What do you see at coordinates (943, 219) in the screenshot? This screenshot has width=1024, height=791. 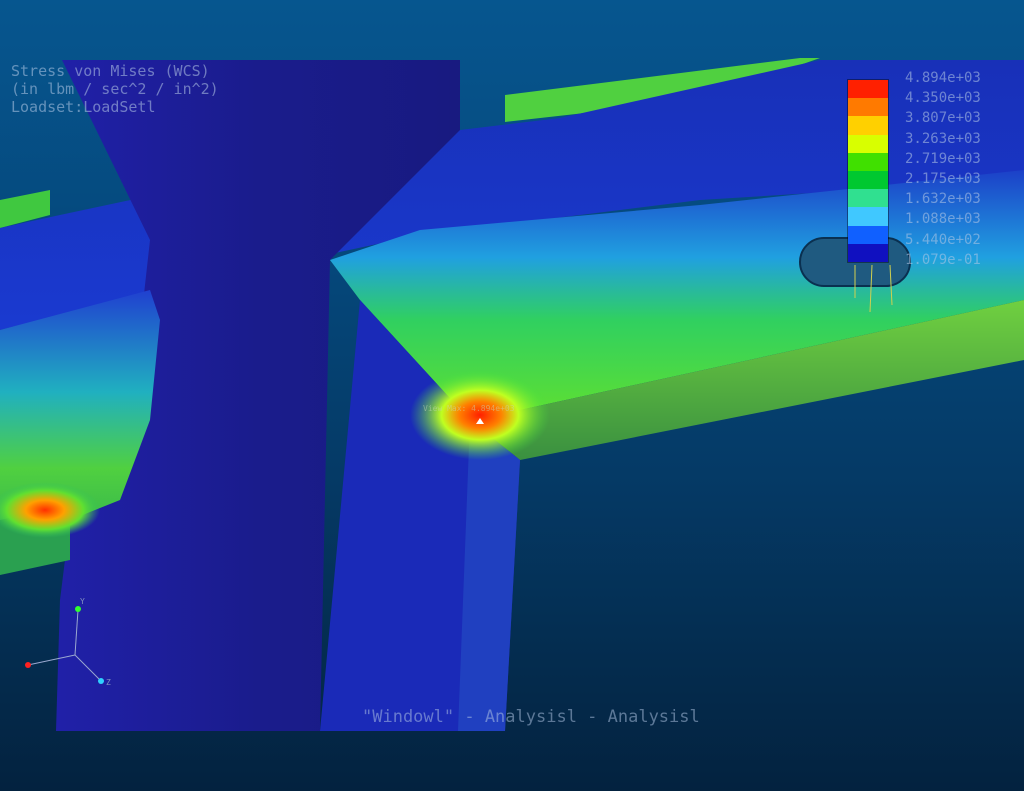 I see `legend-label: 1.088e+03` at bounding box center [943, 219].